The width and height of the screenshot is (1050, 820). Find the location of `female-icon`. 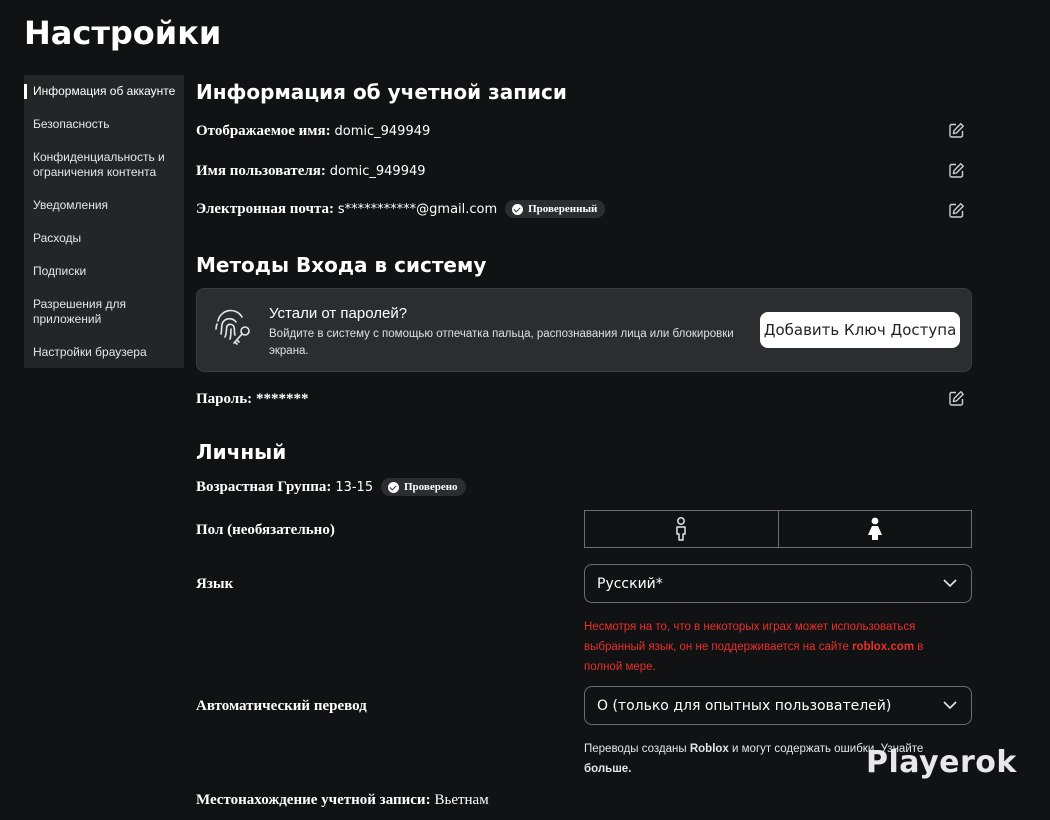

female-icon is located at coordinates (874, 528).